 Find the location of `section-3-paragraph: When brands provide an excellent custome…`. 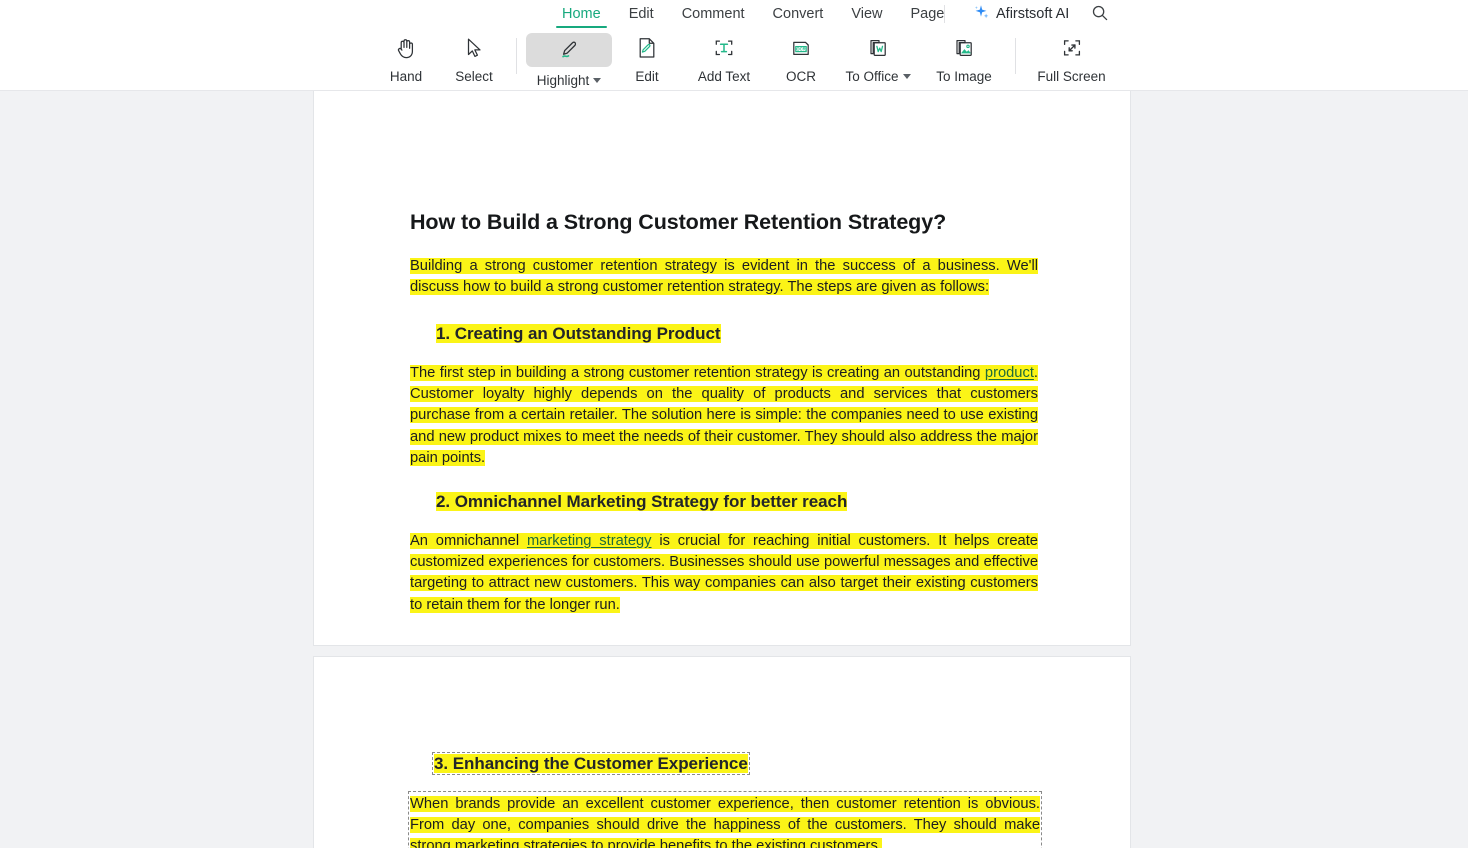

section-3-paragraph: When brands provide an excellent custome… is located at coordinates (725, 819).